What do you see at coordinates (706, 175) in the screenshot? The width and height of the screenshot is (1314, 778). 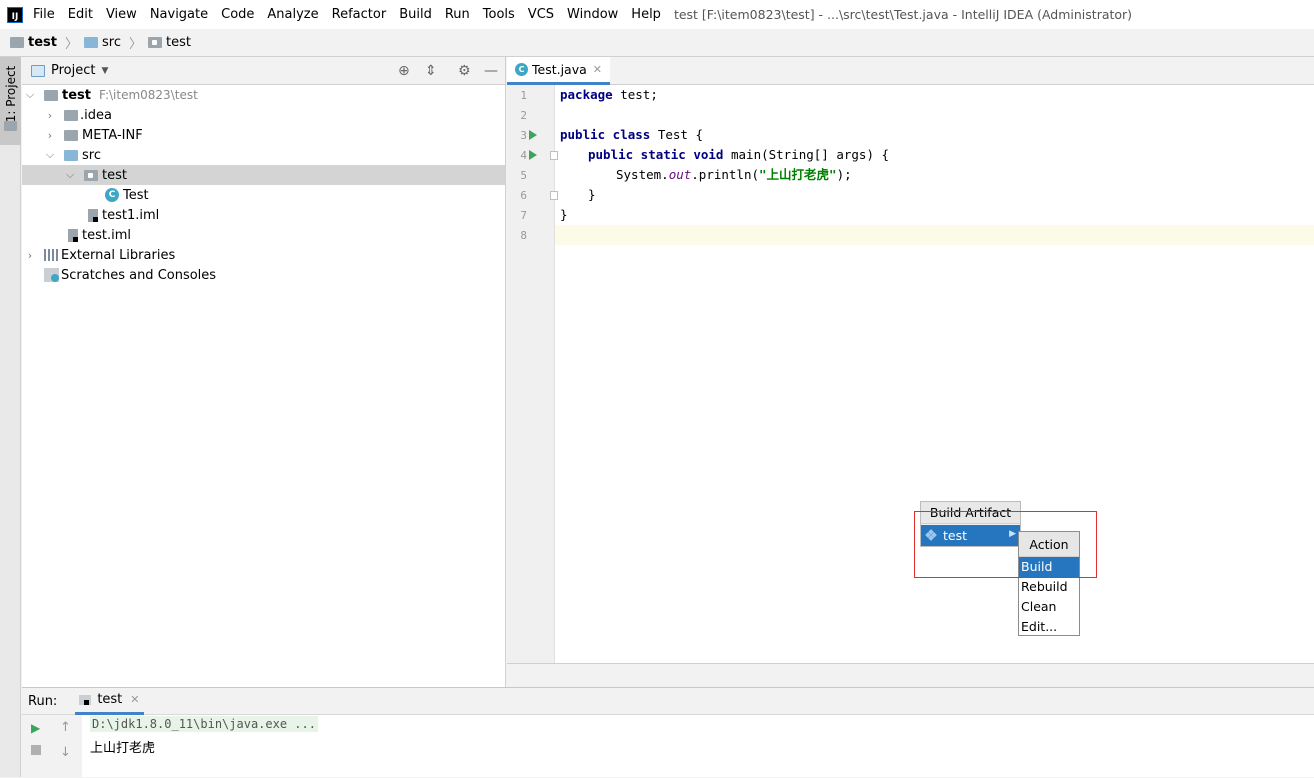 I see `code-line-5: System.out.println("上山打老虎");` at bounding box center [706, 175].